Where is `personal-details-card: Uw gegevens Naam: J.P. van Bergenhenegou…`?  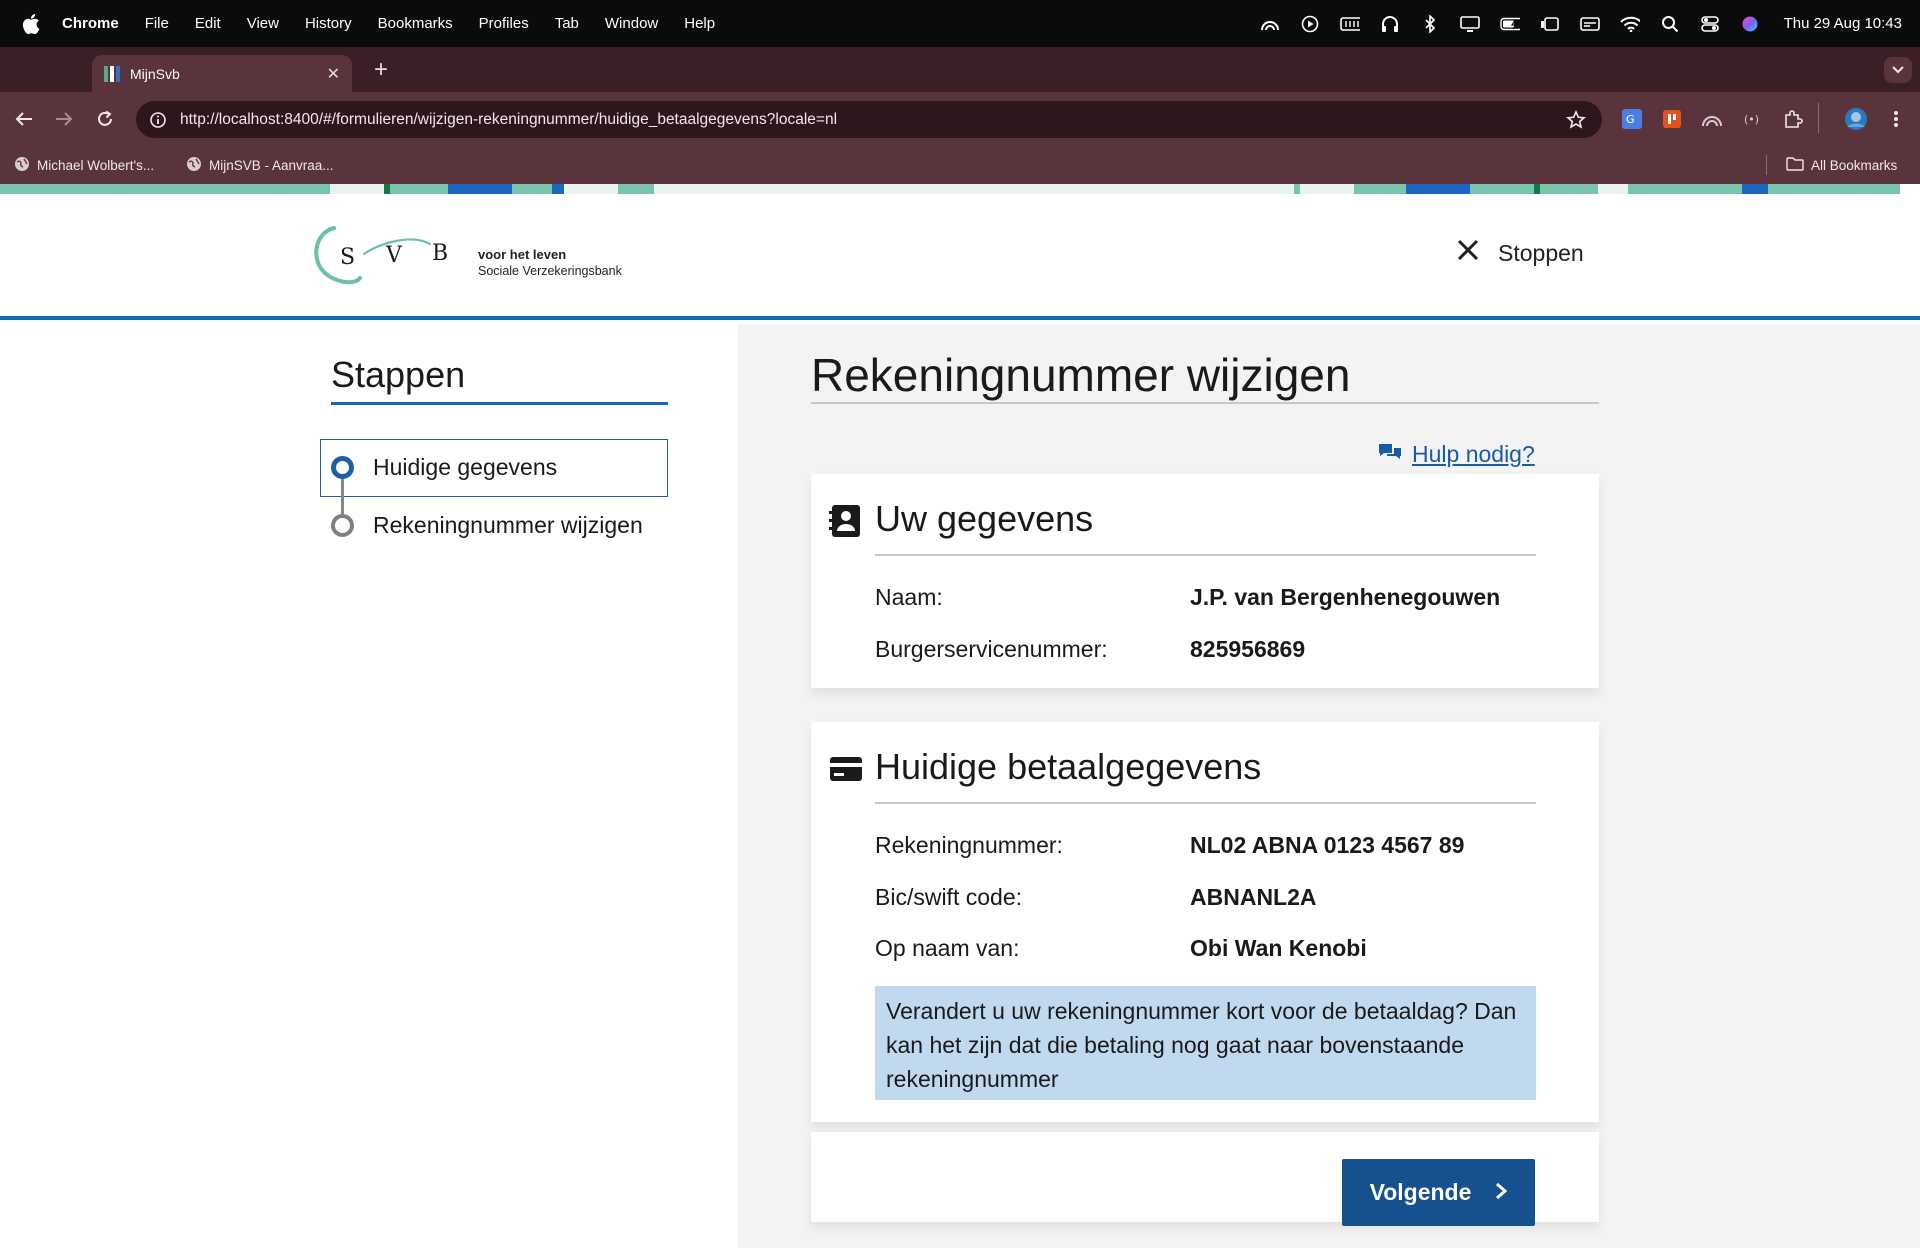 personal-details-card: Uw gegevens Naam: J.P. van Bergenhenegou… is located at coordinates (1205, 581).